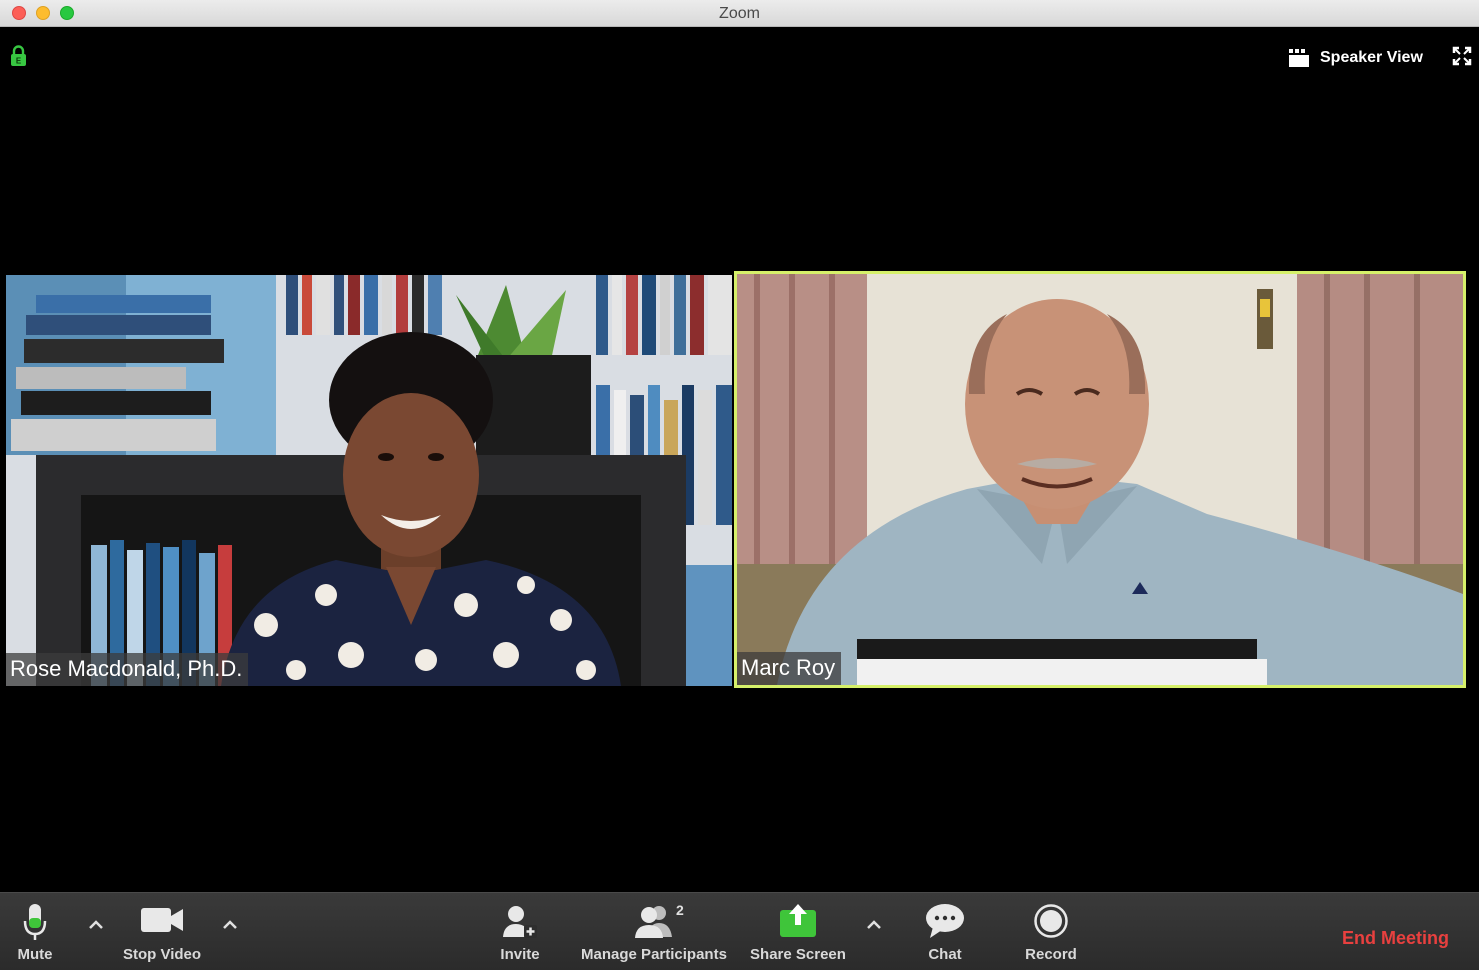 The height and width of the screenshot is (970, 1479). Describe the element at coordinates (1371, 57) in the screenshot. I see `speaker-view-label: Speaker View` at that location.